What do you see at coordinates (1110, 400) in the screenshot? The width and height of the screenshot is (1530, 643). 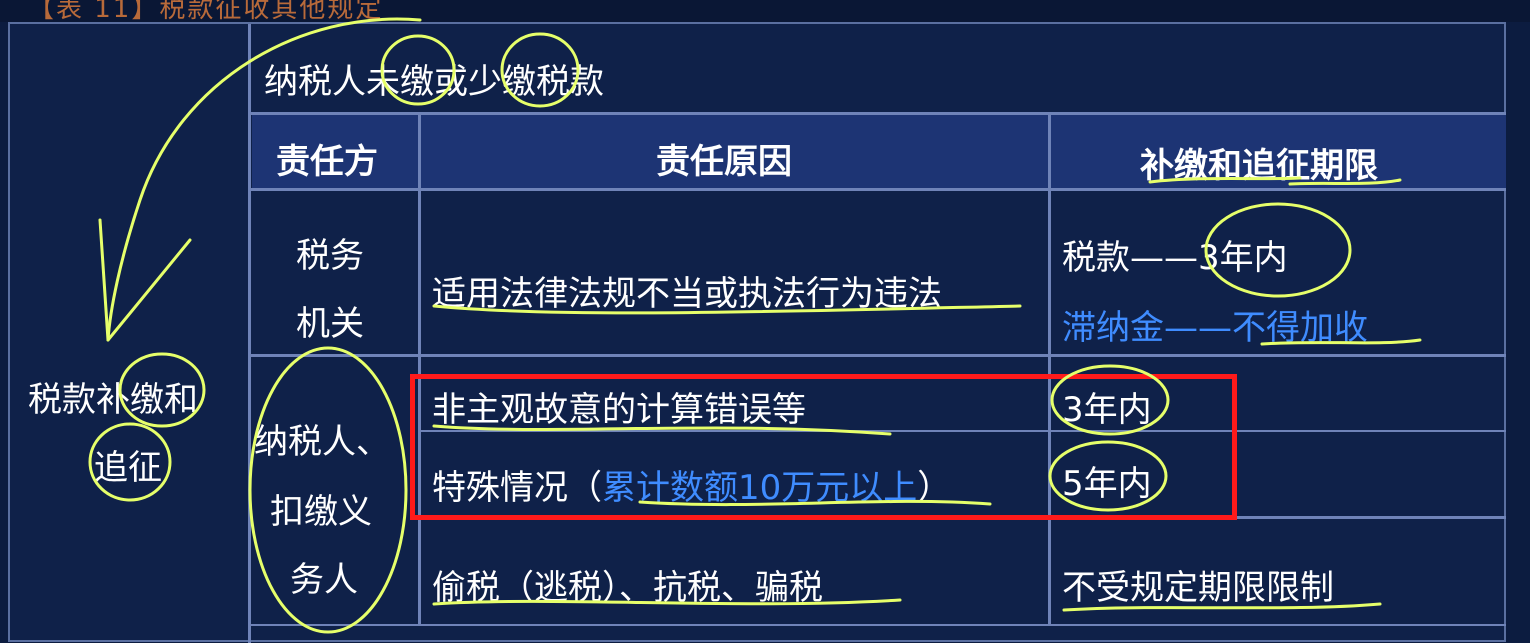 I see `circle-3year` at bounding box center [1110, 400].